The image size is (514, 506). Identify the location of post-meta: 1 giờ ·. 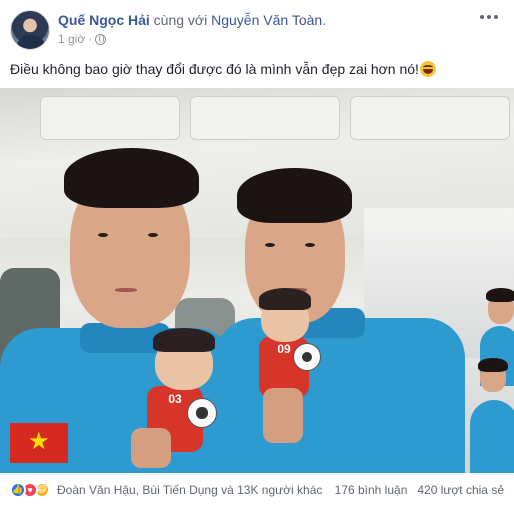
(82, 39).